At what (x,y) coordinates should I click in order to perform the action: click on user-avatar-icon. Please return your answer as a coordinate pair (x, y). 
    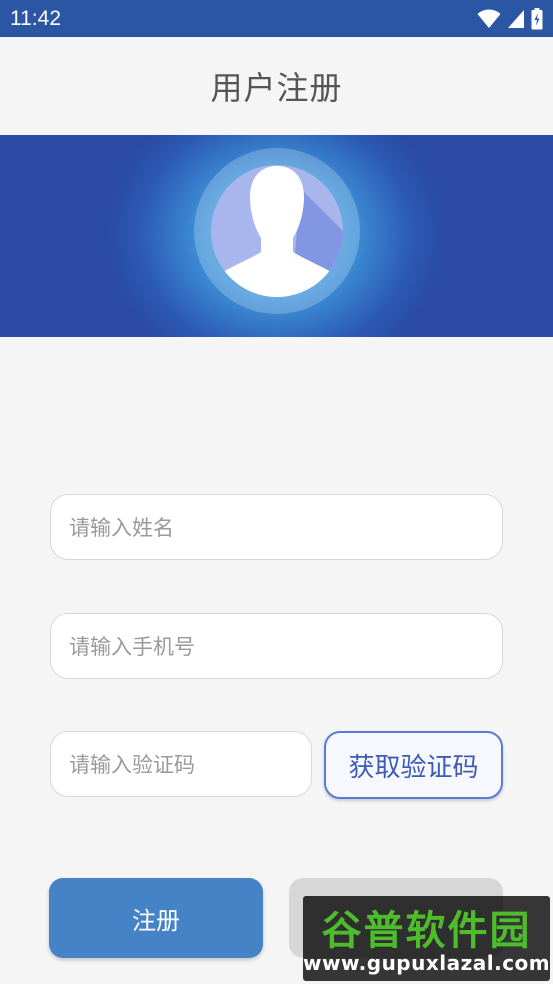
    Looking at the image, I should click on (277, 231).